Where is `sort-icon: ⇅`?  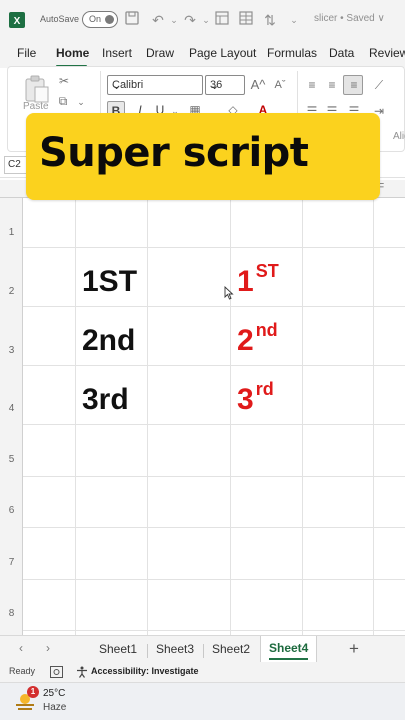
sort-icon: ⇅ is located at coordinates (270, 20).